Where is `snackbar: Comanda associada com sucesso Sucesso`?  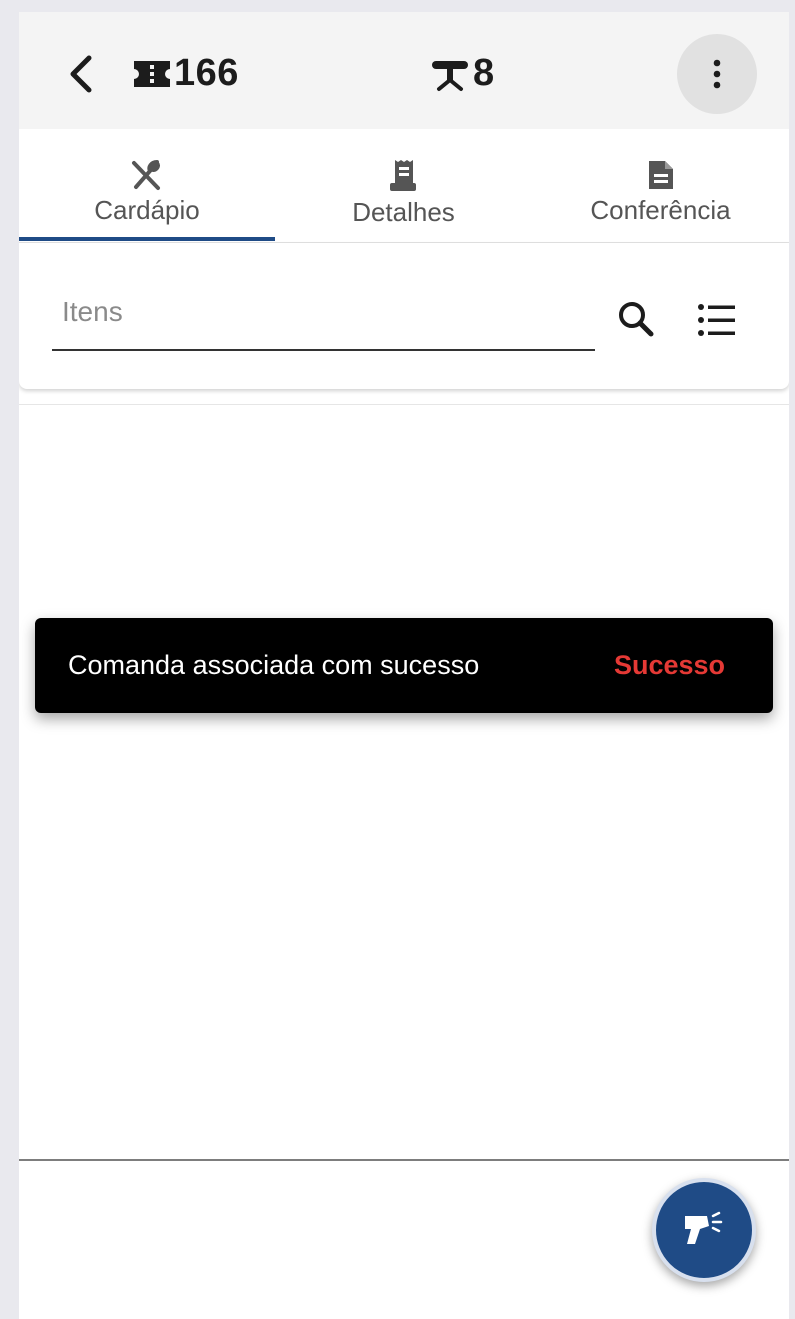 snackbar: Comanda associada com sucesso Sucesso is located at coordinates (404, 665).